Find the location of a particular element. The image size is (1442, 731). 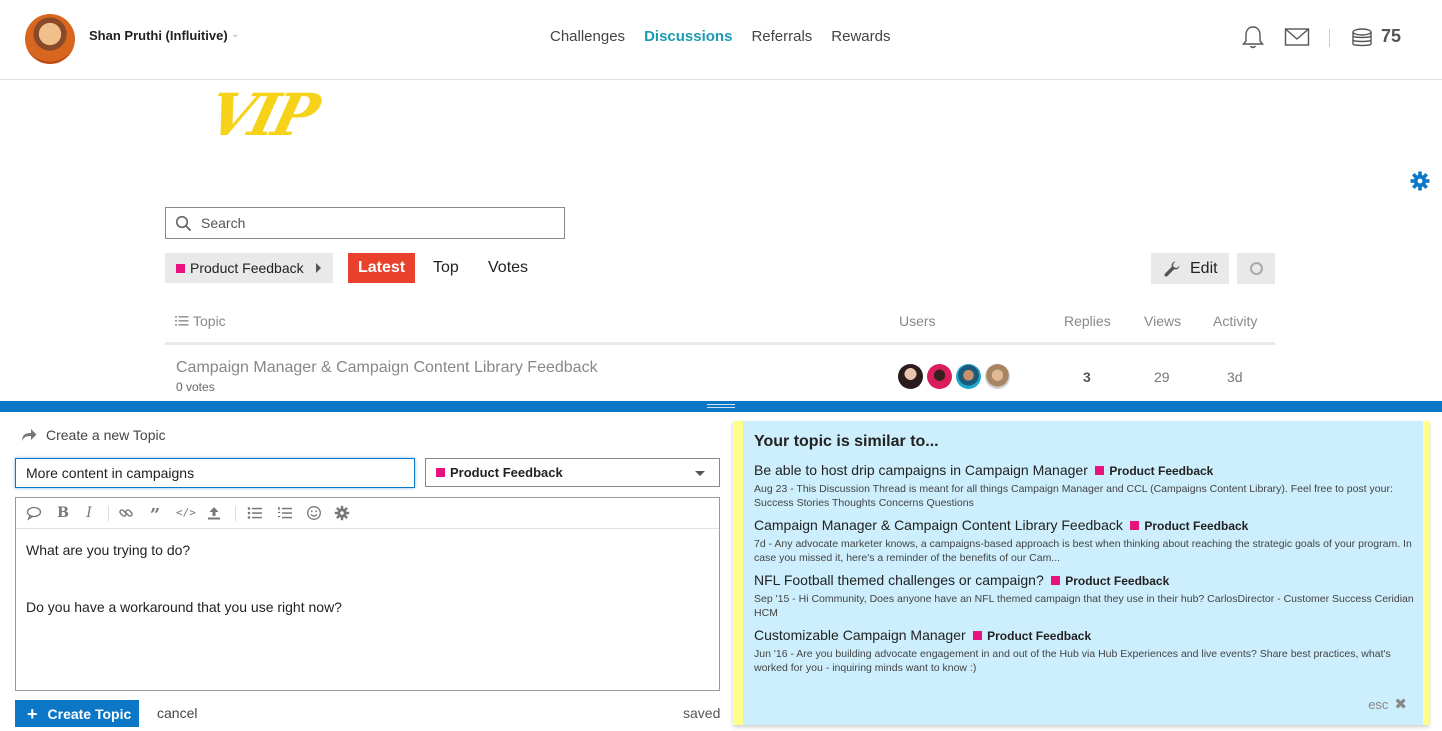

quote-bubble-icon is located at coordinates (34, 513).